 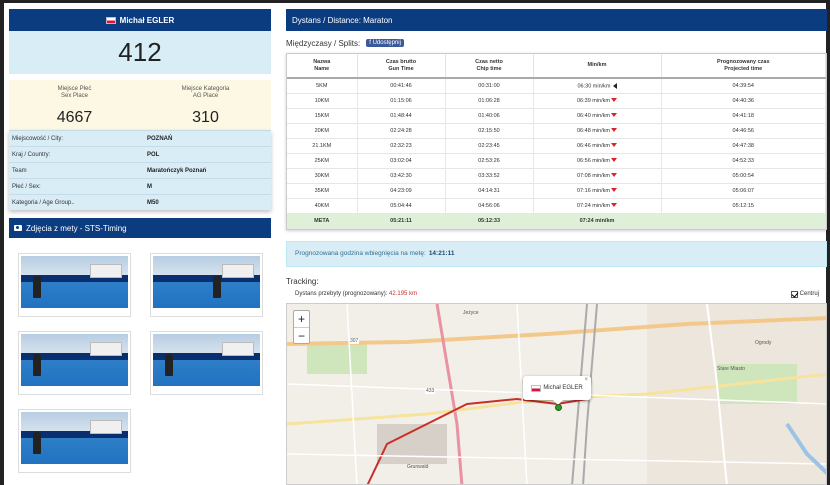 What do you see at coordinates (76, 228) in the screenshot?
I see `photos-title: Zdjęcia z mety - STS-Timing` at bounding box center [76, 228].